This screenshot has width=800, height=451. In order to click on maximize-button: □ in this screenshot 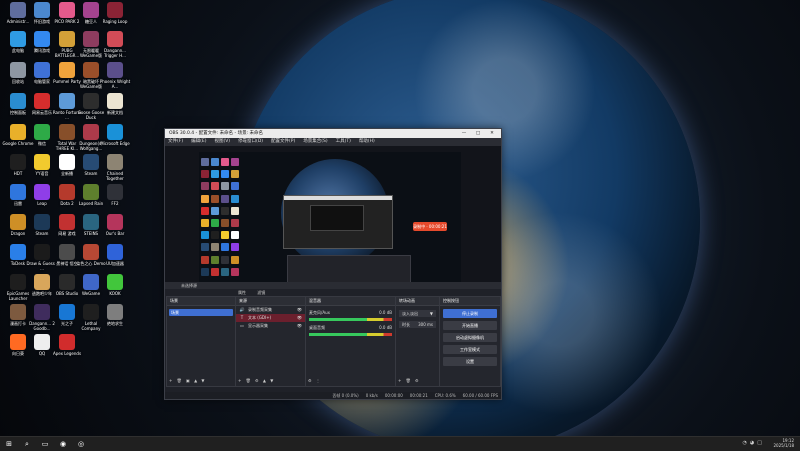, I will do `click(478, 133)`.